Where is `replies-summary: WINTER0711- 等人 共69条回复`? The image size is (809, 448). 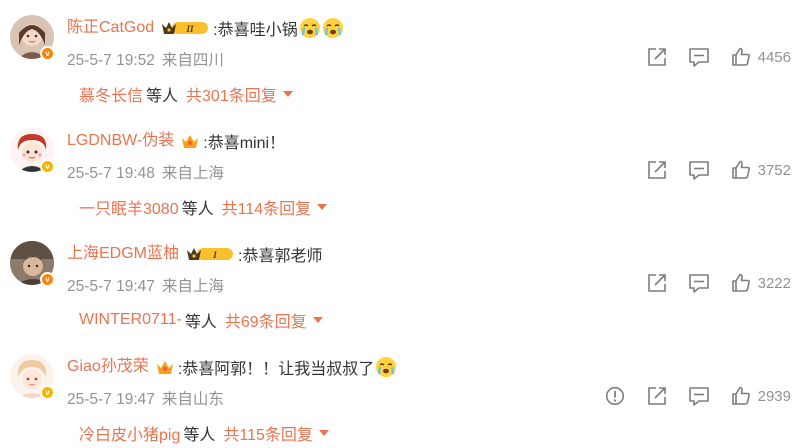
replies-summary: WINTER0711- 等人 共69条回复 is located at coordinates (201, 320).